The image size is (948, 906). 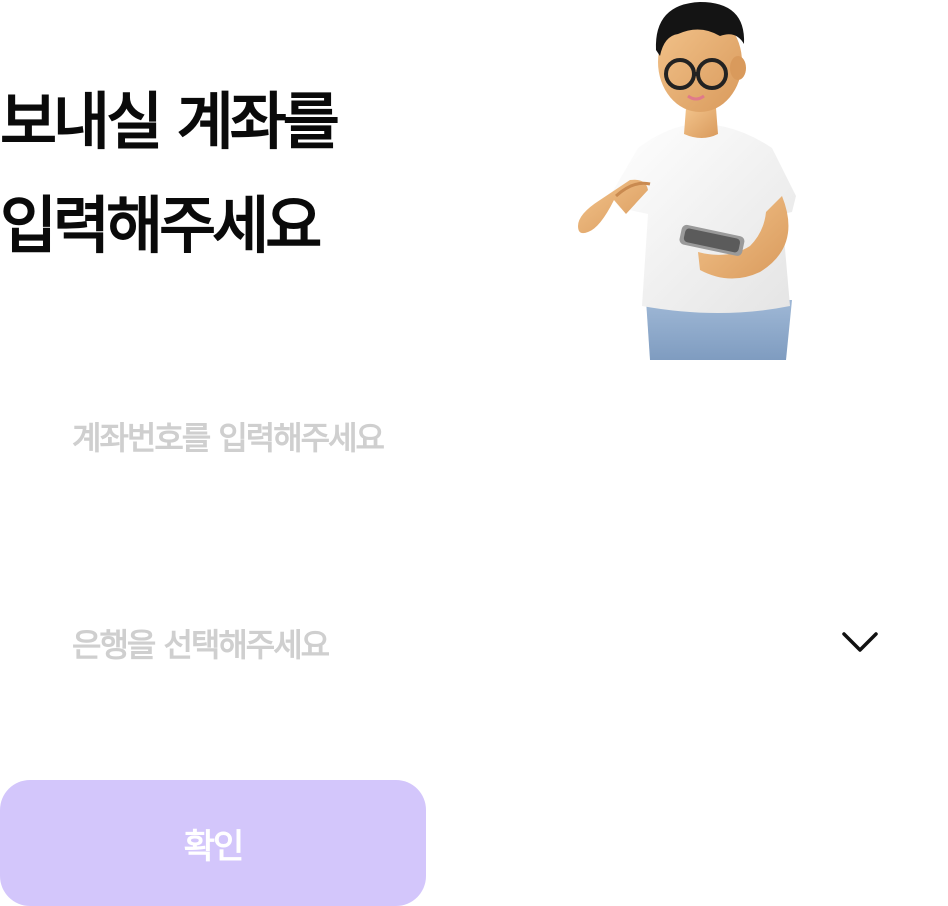 I want to click on person-with-phone-illustration, so click(x=687, y=181).